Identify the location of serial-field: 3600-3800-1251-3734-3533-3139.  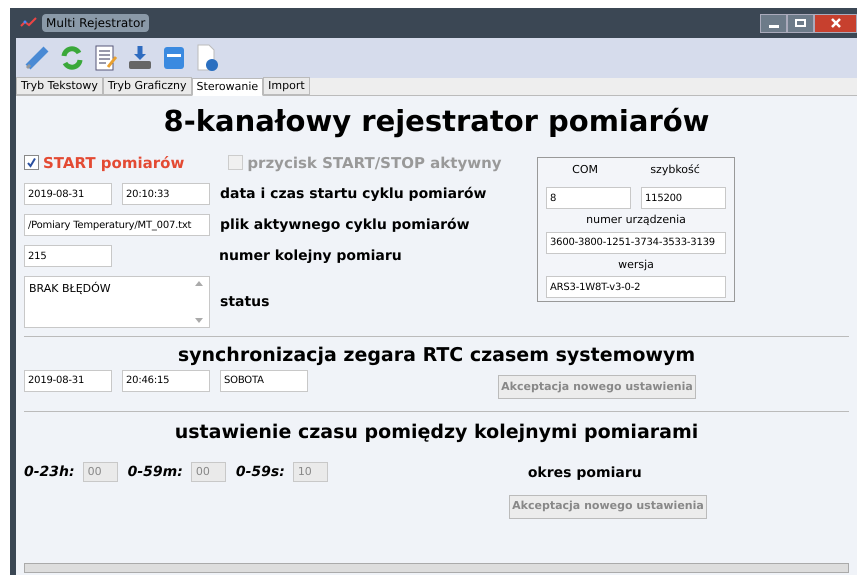
(636, 243).